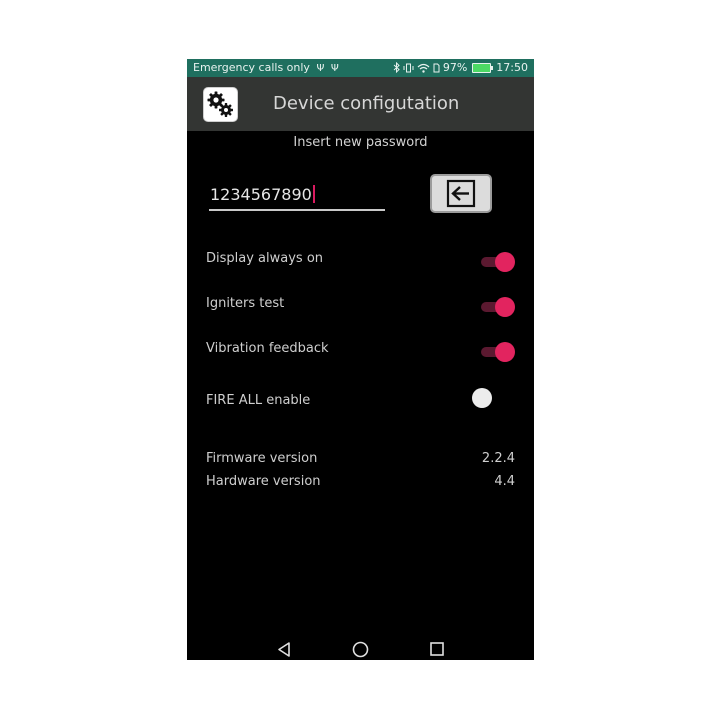 The width and height of the screenshot is (720, 720). What do you see at coordinates (455, 67) in the screenshot?
I see `battery-percent: 97%` at bounding box center [455, 67].